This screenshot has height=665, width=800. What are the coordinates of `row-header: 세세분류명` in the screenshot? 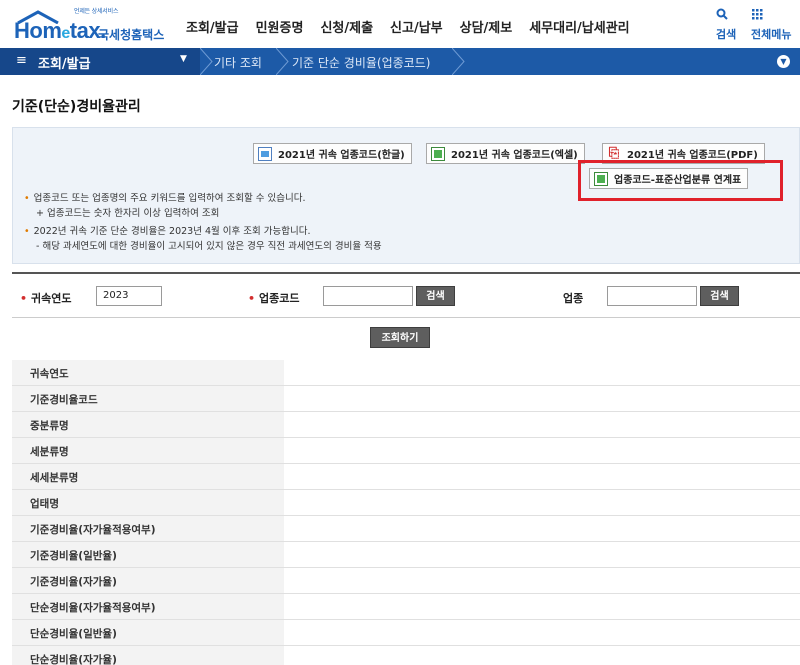 It's located at (148, 476).